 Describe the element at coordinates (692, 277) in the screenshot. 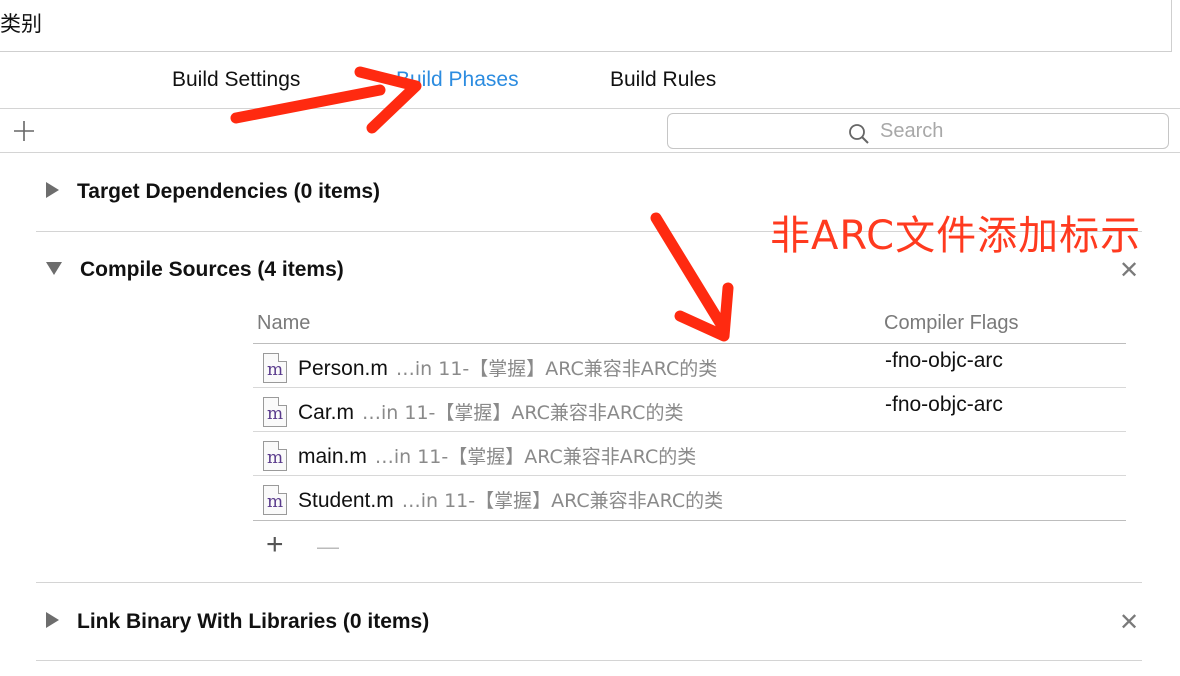

I see `annotation-arrow-to-compiler-flags` at that location.